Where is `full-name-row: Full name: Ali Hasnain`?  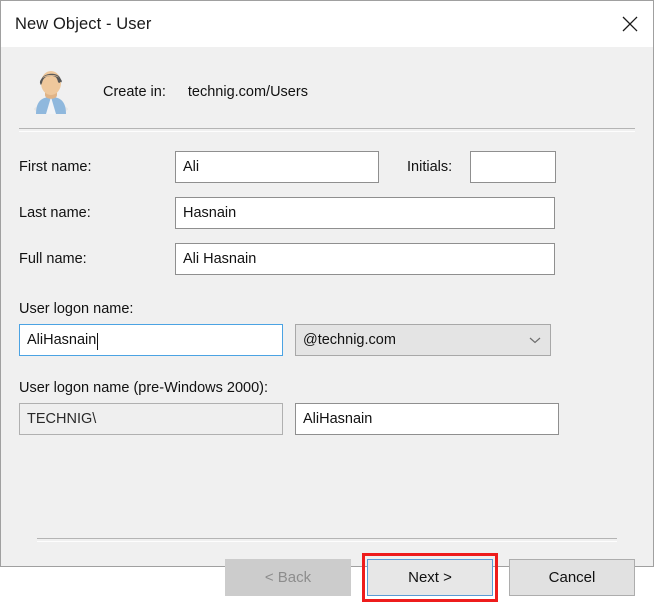 full-name-row: Full name: Ali Hasnain is located at coordinates (327, 259).